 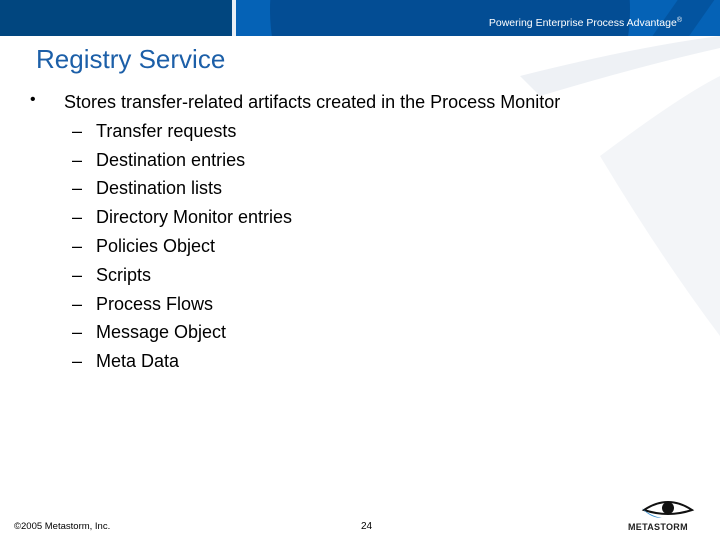 What do you see at coordinates (159, 188) in the screenshot?
I see `sub-item-text: Destination lists` at bounding box center [159, 188].